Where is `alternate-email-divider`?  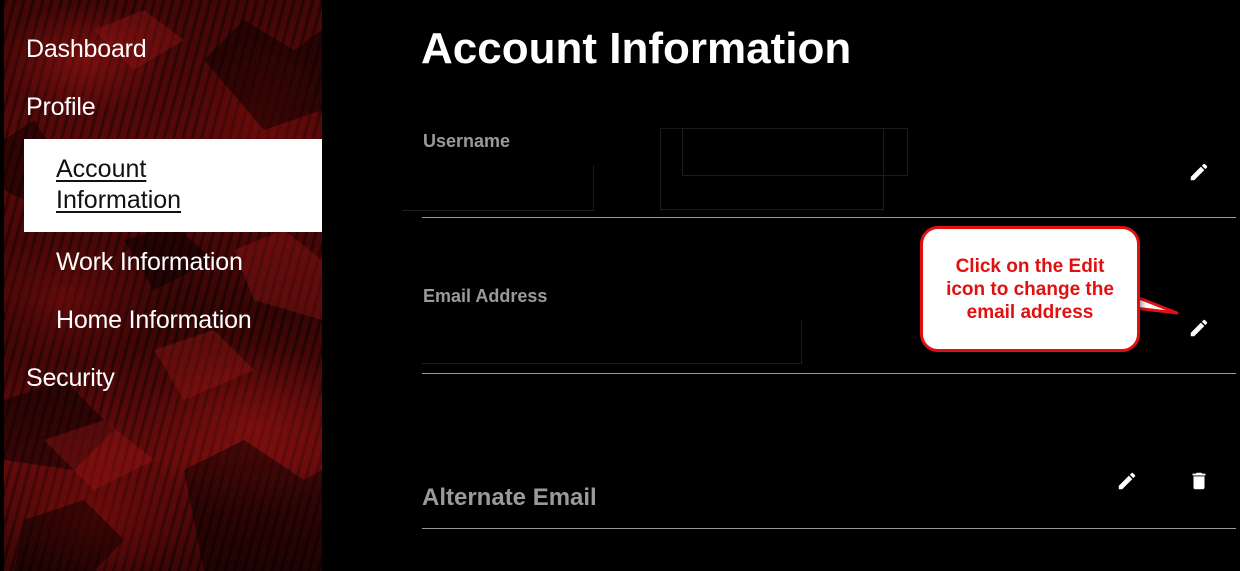 alternate-email-divider is located at coordinates (829, 528).